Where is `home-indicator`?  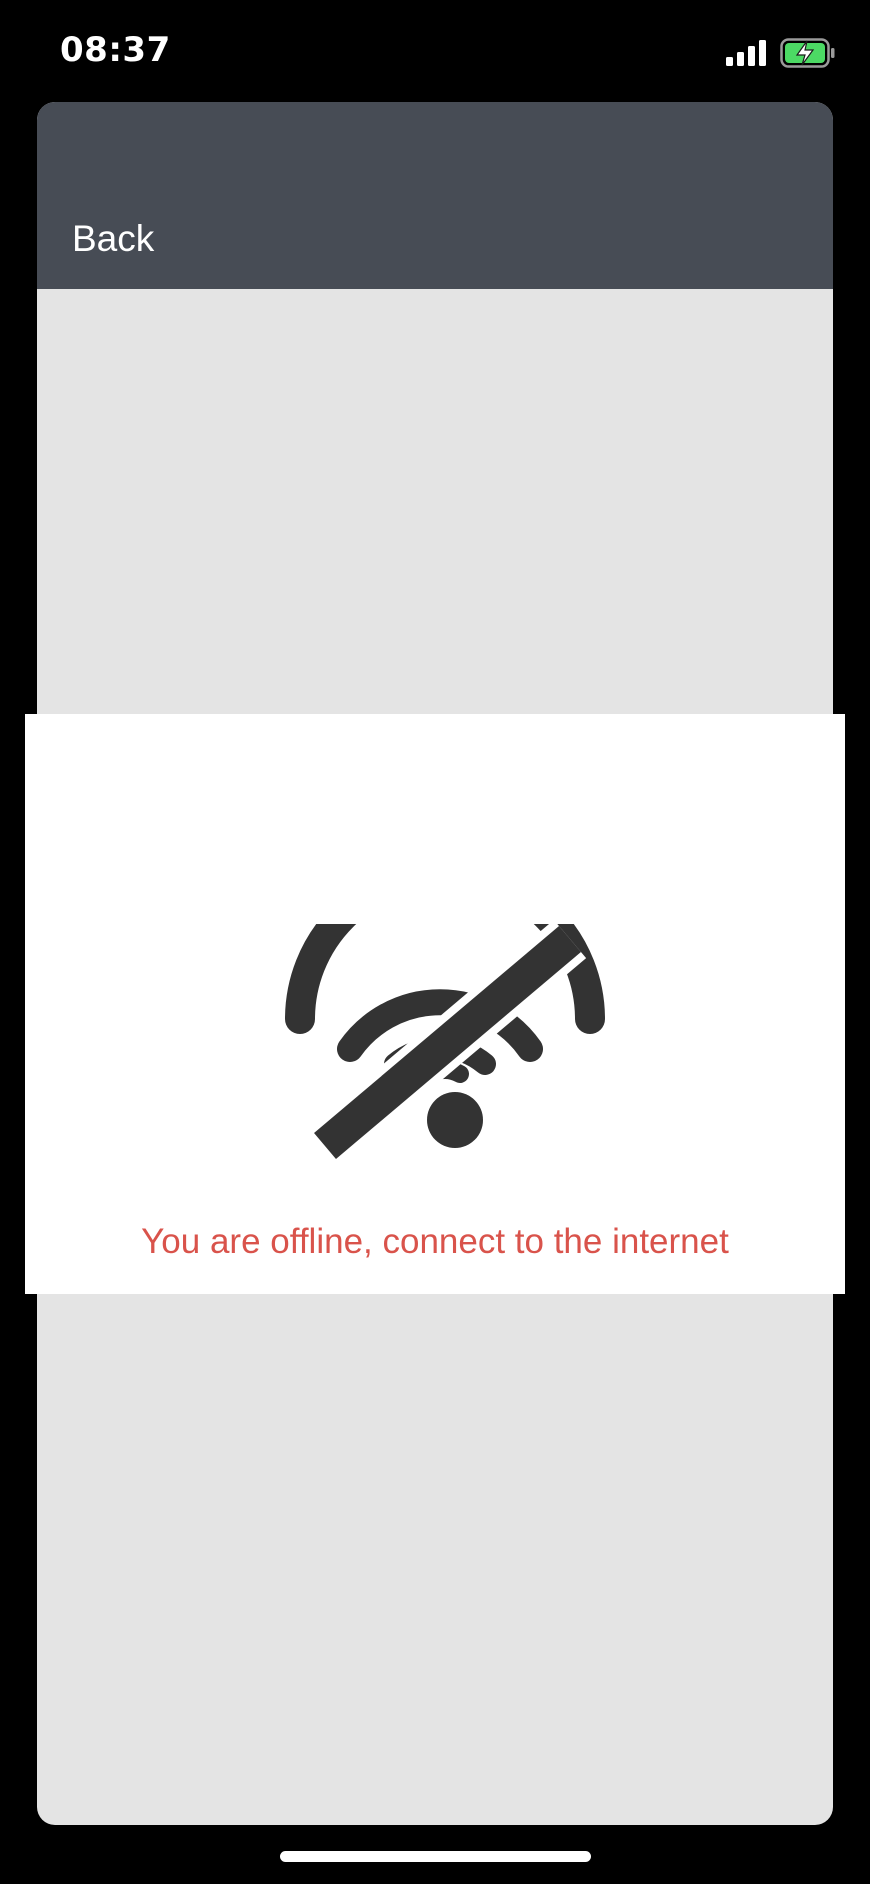 home-indicator is located at coordinates (435, 1856).